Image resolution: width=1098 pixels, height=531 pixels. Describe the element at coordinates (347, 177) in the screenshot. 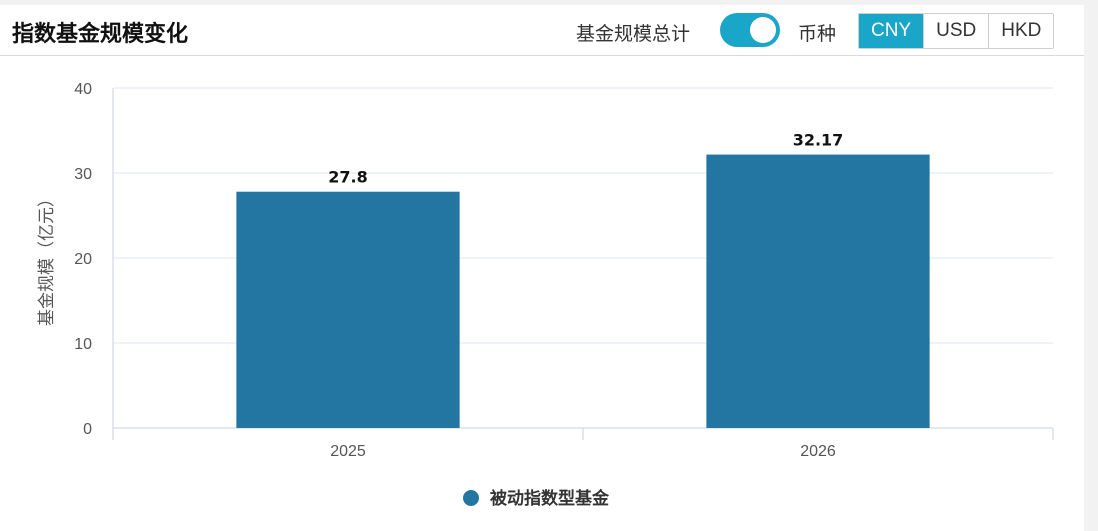

I see `bar-value-label: 27.8` at that location.